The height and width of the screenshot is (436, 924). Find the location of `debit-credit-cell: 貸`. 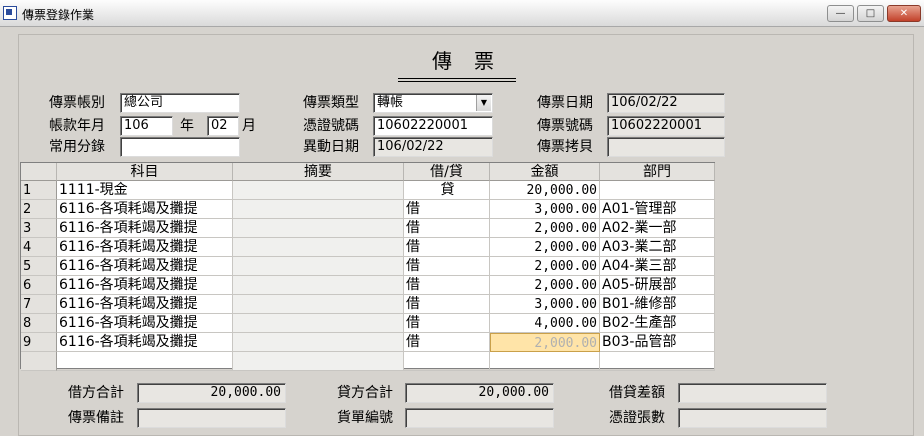

debit-credit-cell: 貸 is located at coordinates (447, 190).